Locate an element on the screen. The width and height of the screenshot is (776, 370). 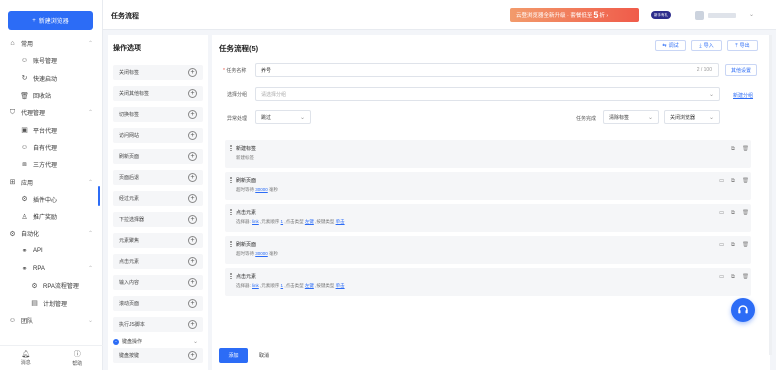
op-keyboard-key: 键盘按键 + is located at coordinates (158, 355).